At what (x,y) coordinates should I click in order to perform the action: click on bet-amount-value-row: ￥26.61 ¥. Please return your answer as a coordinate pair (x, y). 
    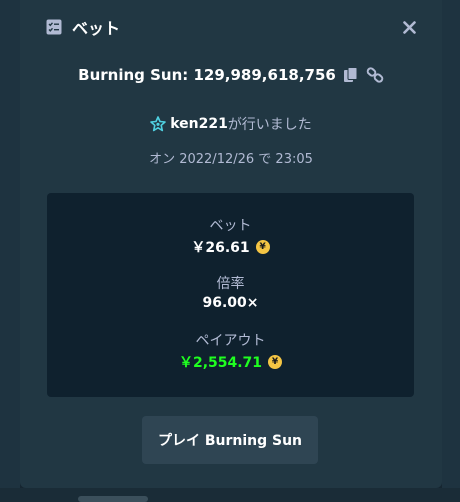
    Looking at the image, I should click on (230, 247).